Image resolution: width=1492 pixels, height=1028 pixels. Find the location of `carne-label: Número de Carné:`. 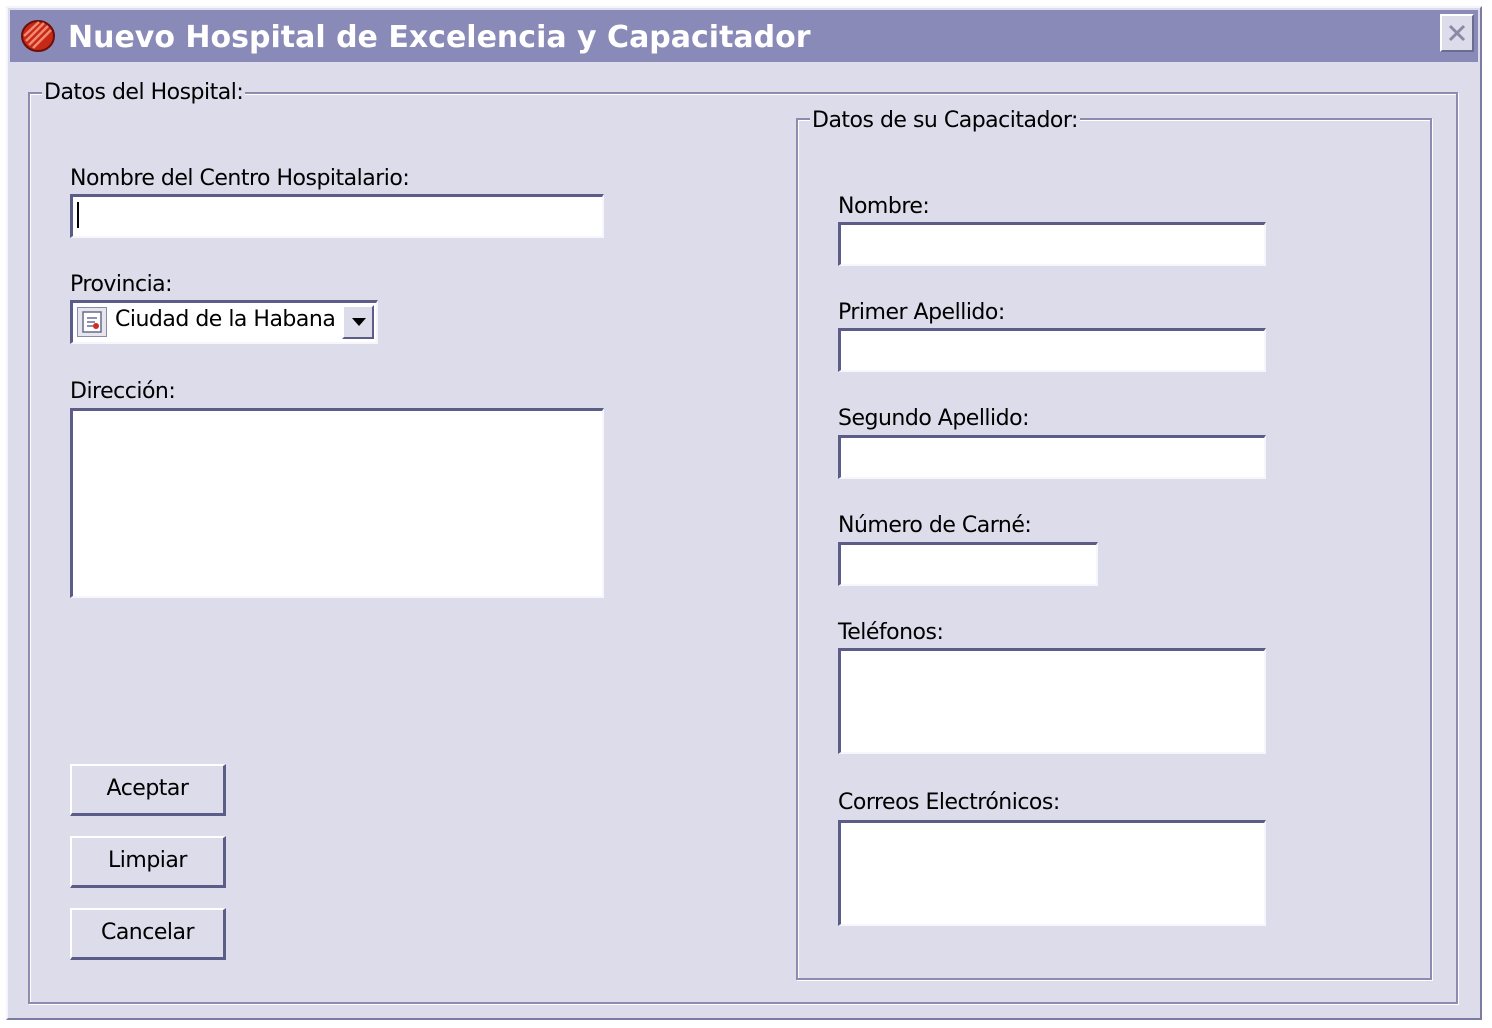

carne-label: Número de Carné: is located at coordinates (935, 525).